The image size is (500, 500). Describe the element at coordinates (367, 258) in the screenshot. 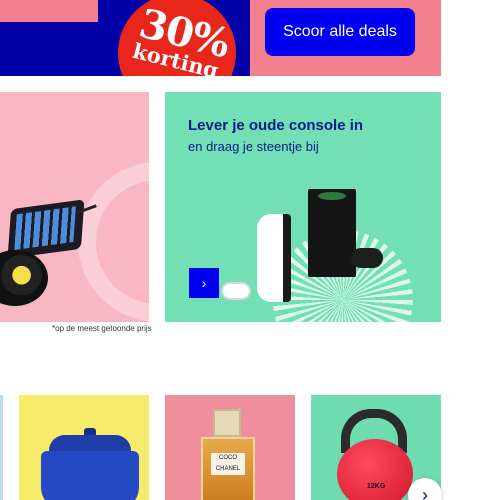

I see `black-controller-image` at that location.